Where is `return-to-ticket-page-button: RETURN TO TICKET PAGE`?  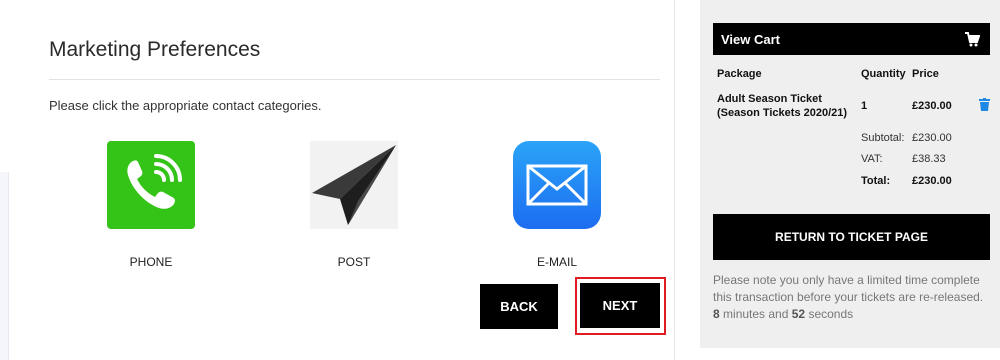
return-to-ticket-page-button: RETURN TO TICKET PAGE is located at coordinates (851, 237).